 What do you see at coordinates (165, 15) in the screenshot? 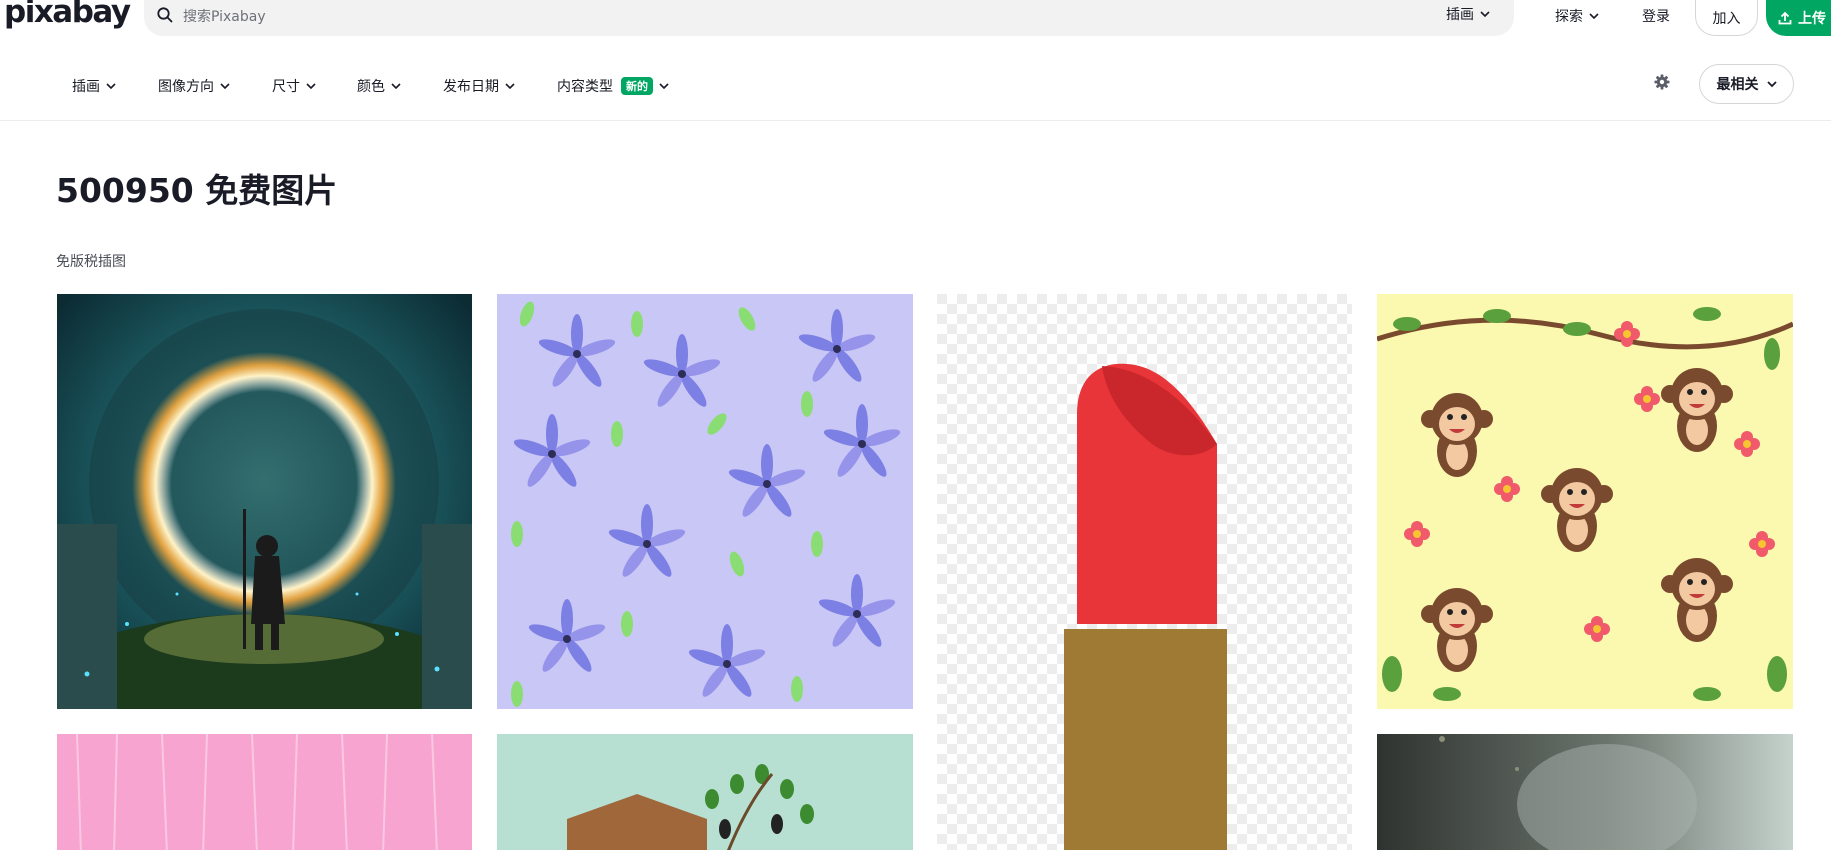
I see `search-icon` at bounding box center [165, 15].